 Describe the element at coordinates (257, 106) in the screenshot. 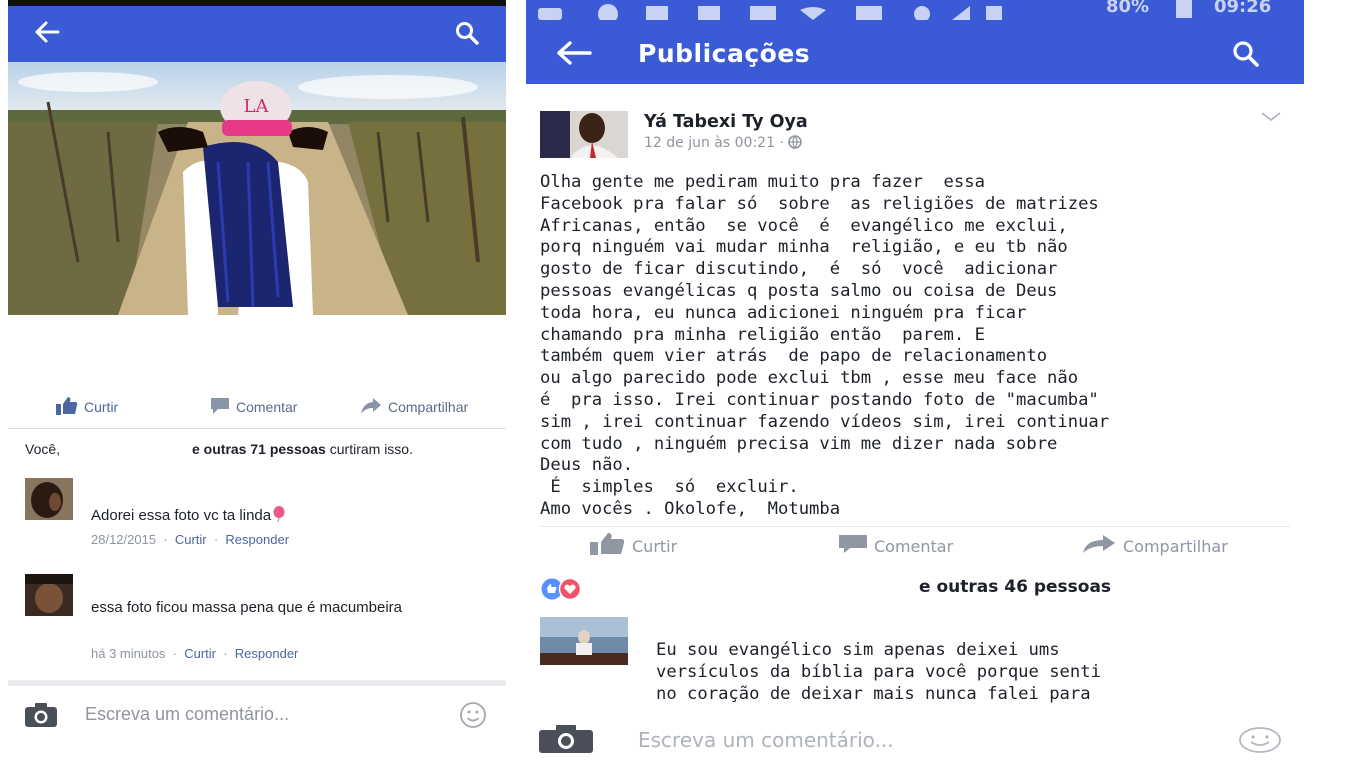

I see `svg-text: LA` at that location.